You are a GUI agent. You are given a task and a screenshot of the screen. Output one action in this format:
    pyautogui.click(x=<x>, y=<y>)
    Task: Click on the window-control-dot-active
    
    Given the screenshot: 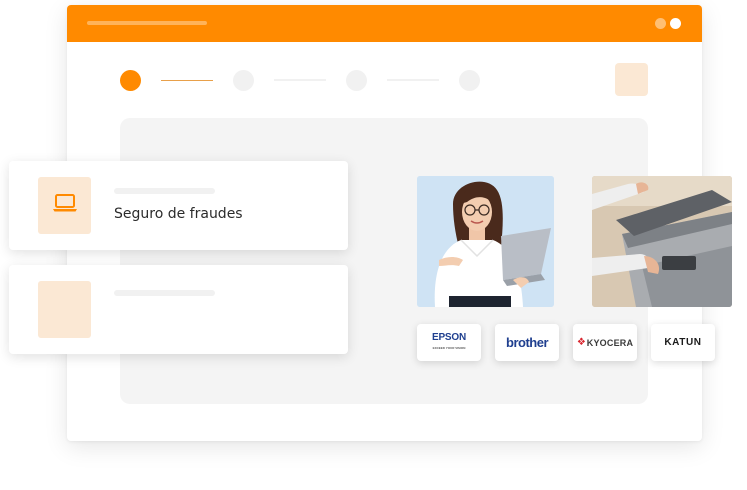 What is the action you would take?
    pyautogui.click(x=675, y=23)
    